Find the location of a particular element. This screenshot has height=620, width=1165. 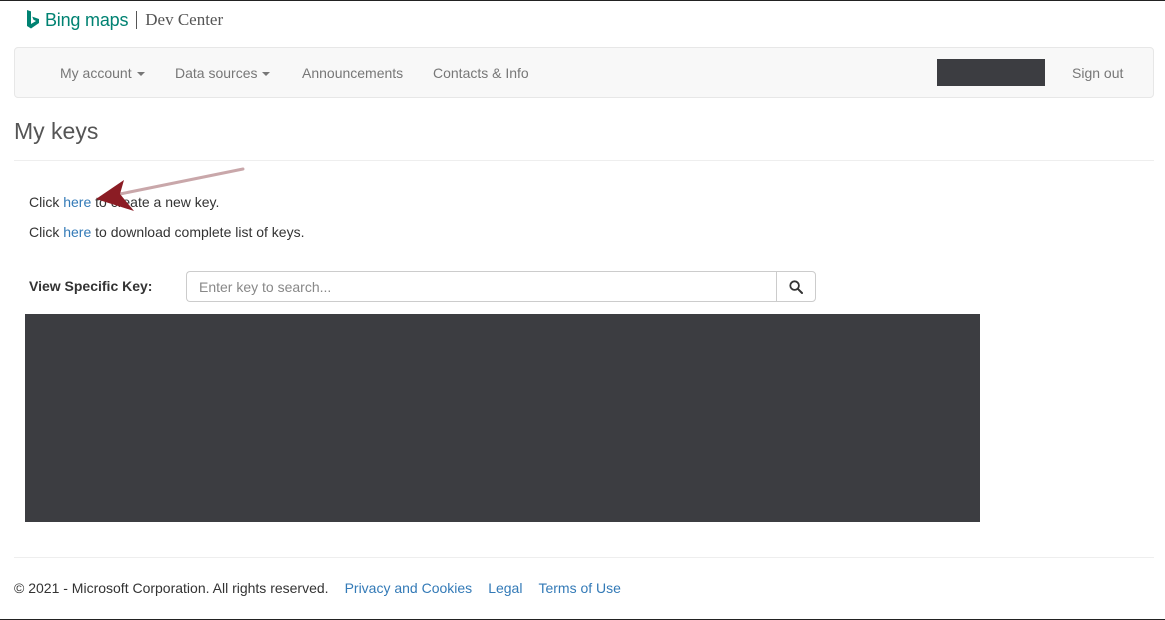

nav-my-account-label: My account is located at coordinates (96, 73).